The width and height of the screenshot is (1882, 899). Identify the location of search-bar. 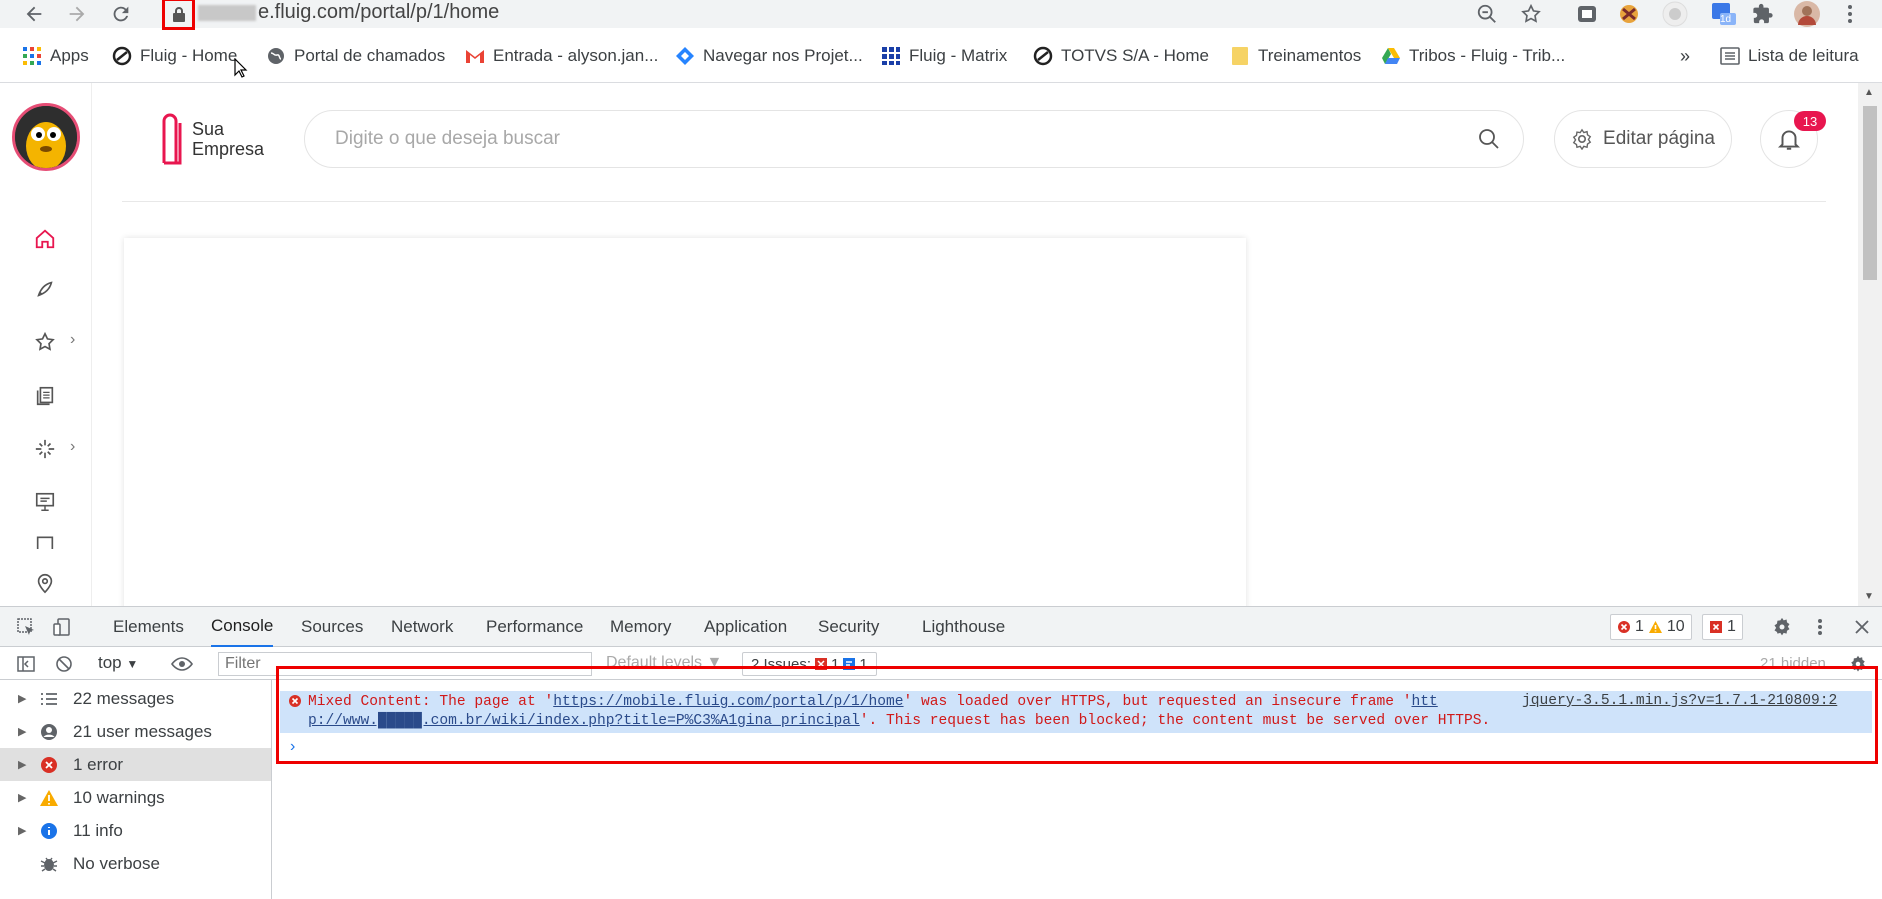
(914, 139).